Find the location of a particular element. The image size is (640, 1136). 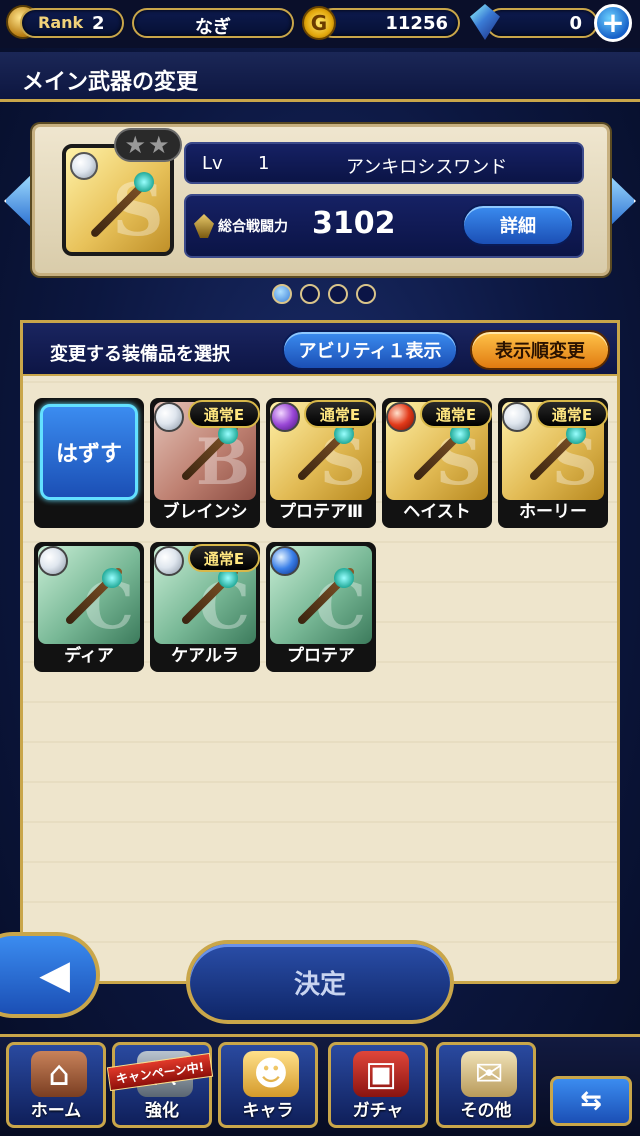

rank-label: Rank is located at coordinates (61, 22).